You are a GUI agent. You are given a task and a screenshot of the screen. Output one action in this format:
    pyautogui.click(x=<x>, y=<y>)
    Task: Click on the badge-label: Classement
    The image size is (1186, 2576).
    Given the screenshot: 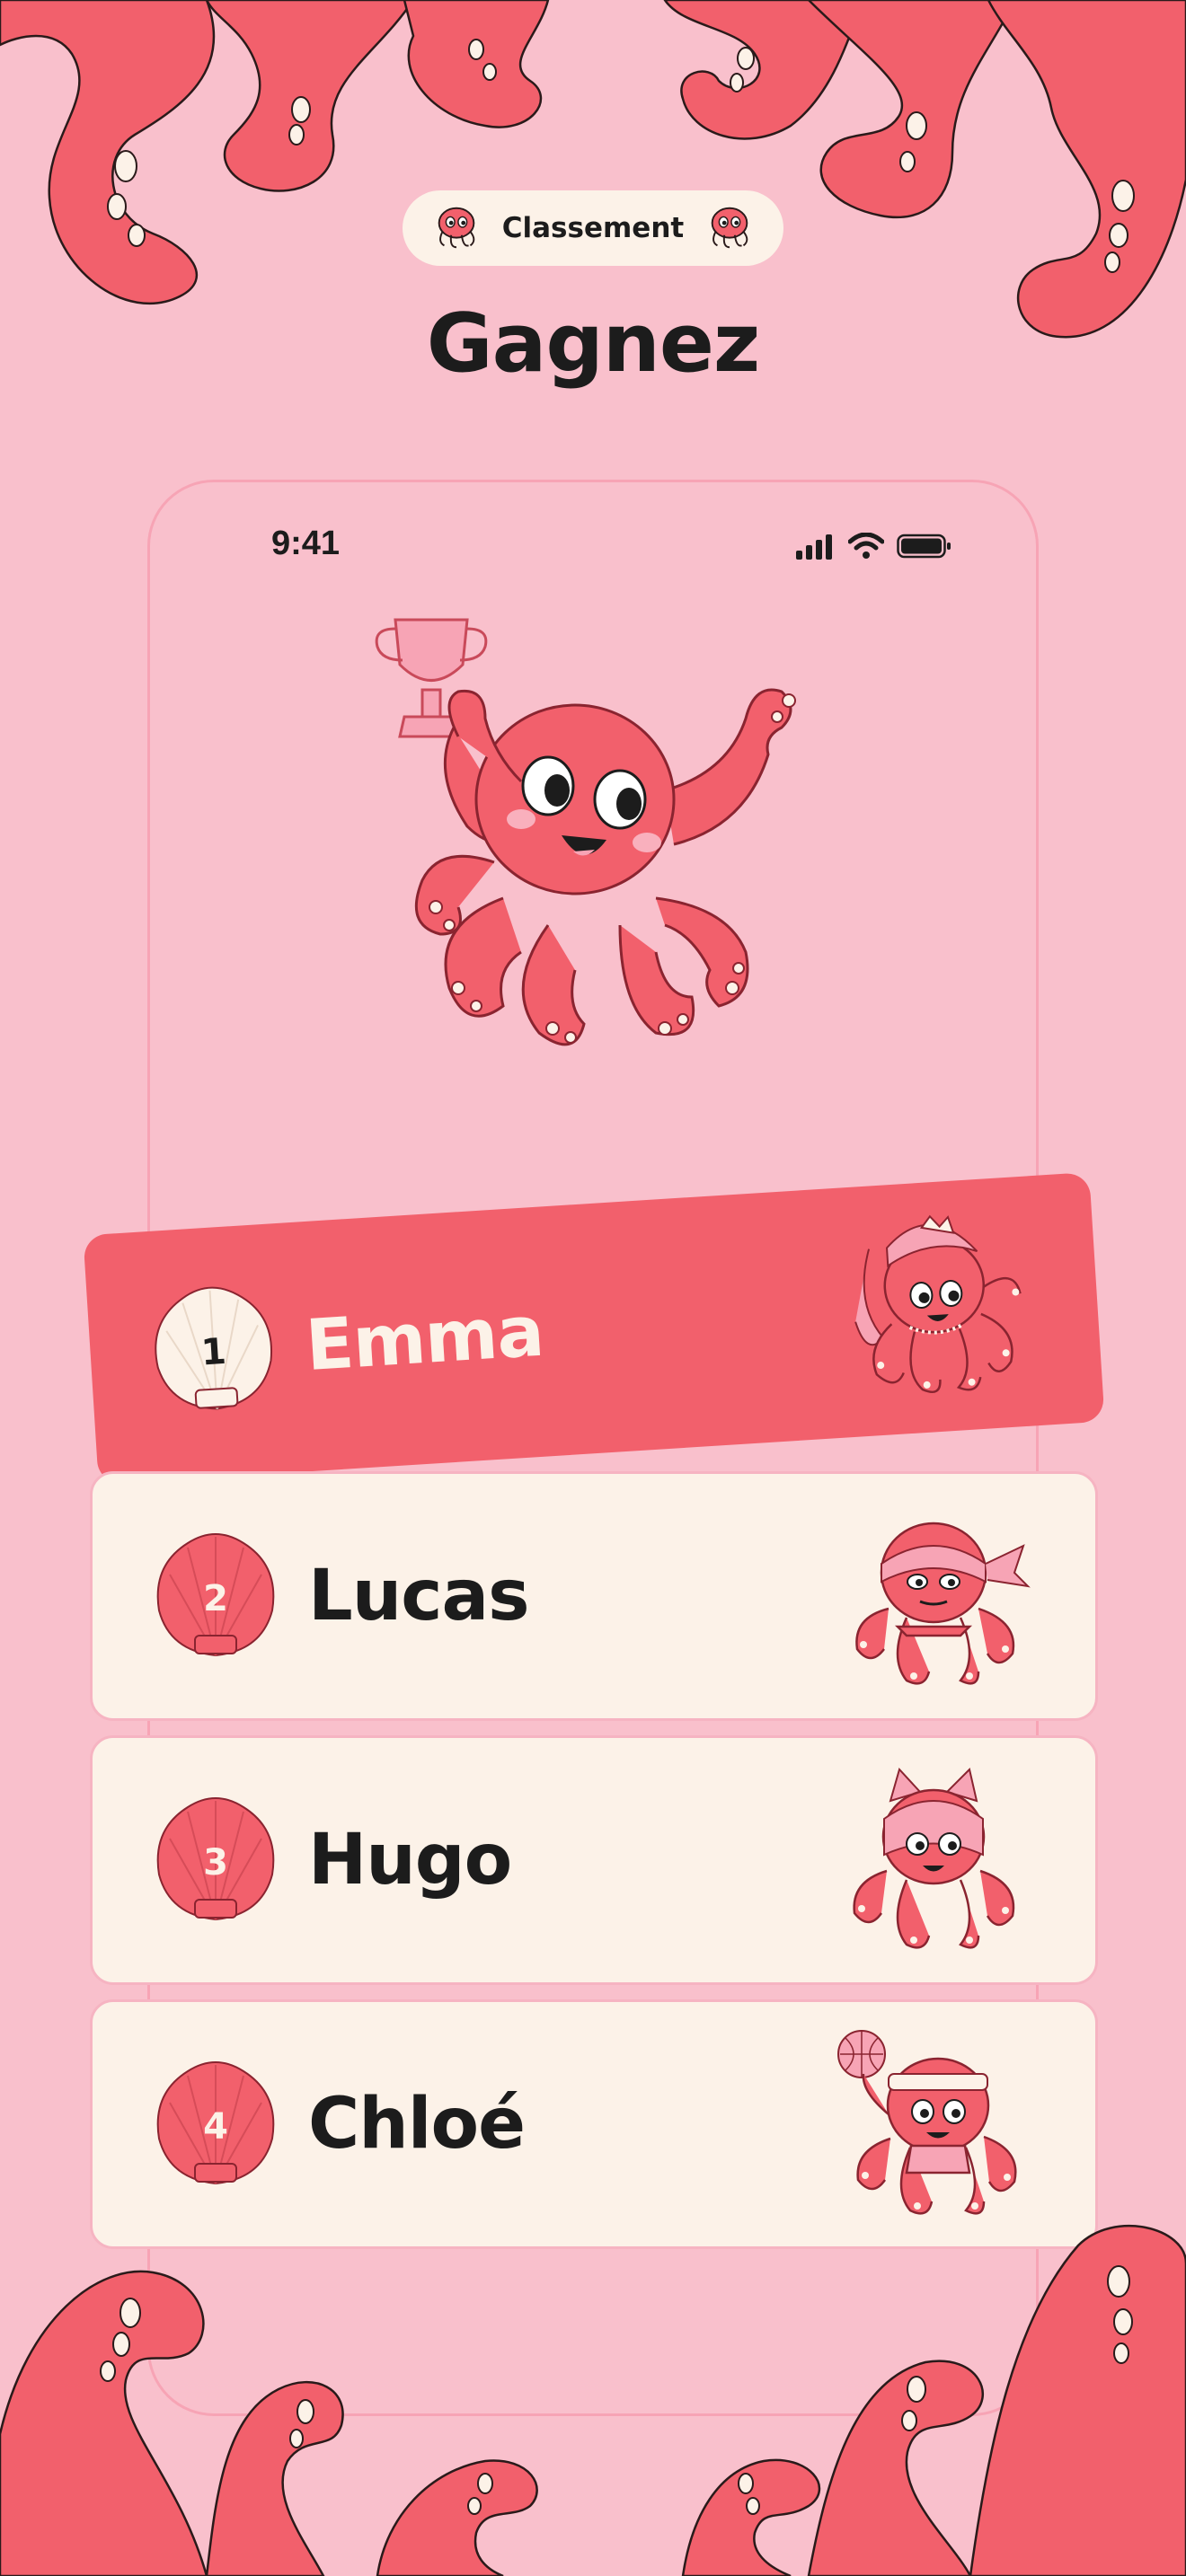 What is the action you would take?
    pyautogui.click(x=593, y=228)
    